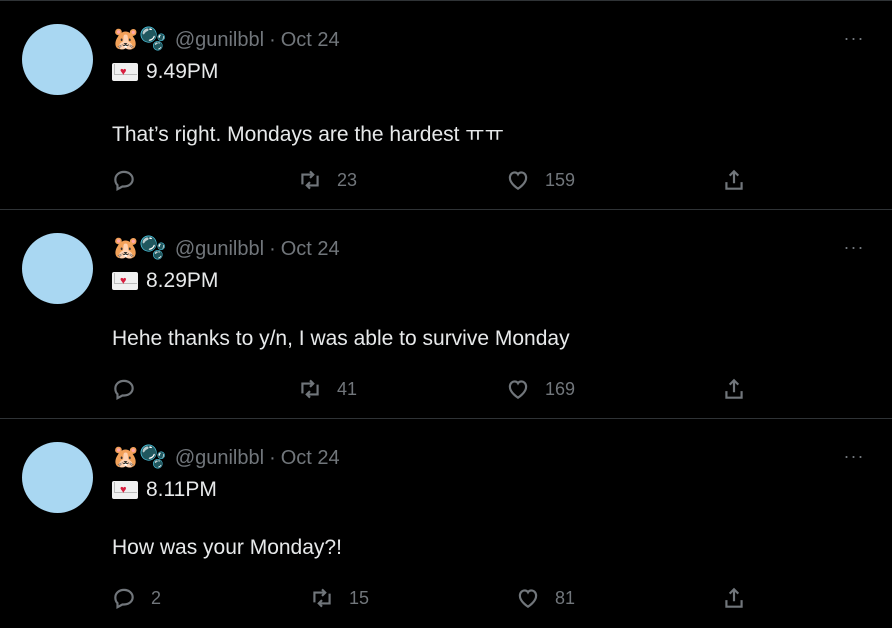 The image size is (892, 628). What do you see at coordinates (446, 0) in the screenshot?
I see `divider` at bounding box center [446, 0].